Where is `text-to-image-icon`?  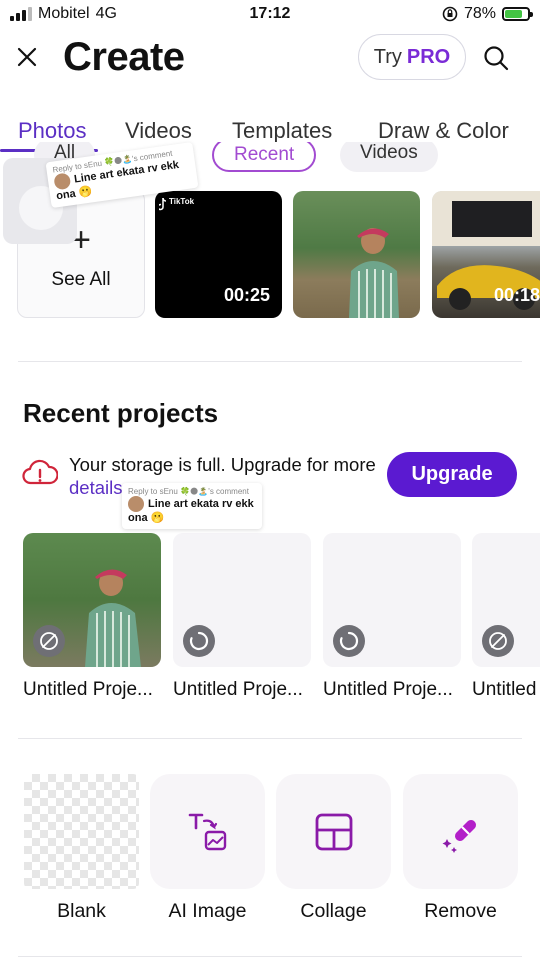
text-to-image-icon is located at coordinates (207, 832).